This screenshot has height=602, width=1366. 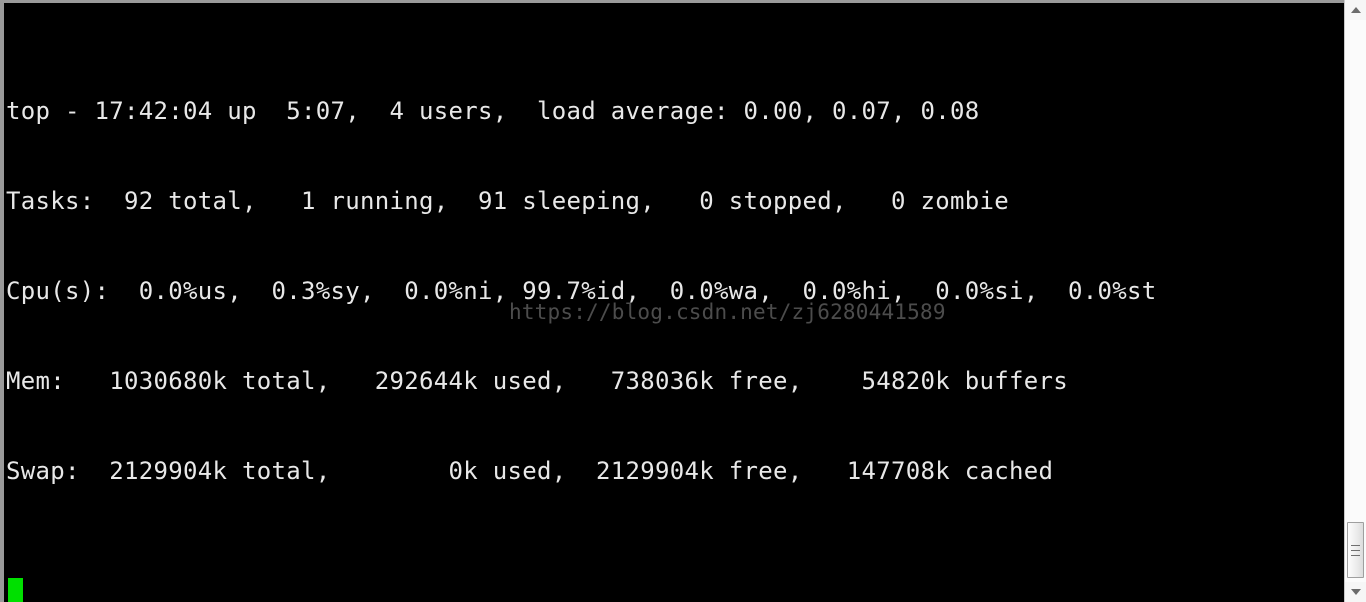 I want to click on vertical-scrollbar, so click(x=1355, y=301).